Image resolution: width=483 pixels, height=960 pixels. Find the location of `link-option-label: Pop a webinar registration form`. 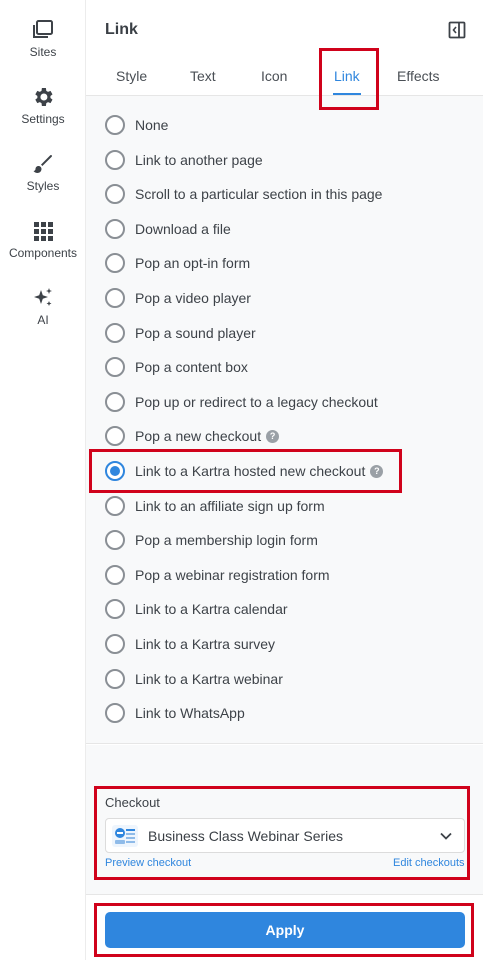

link-option-label: Pop a webinar registration form is located at coordinates (232, 575).